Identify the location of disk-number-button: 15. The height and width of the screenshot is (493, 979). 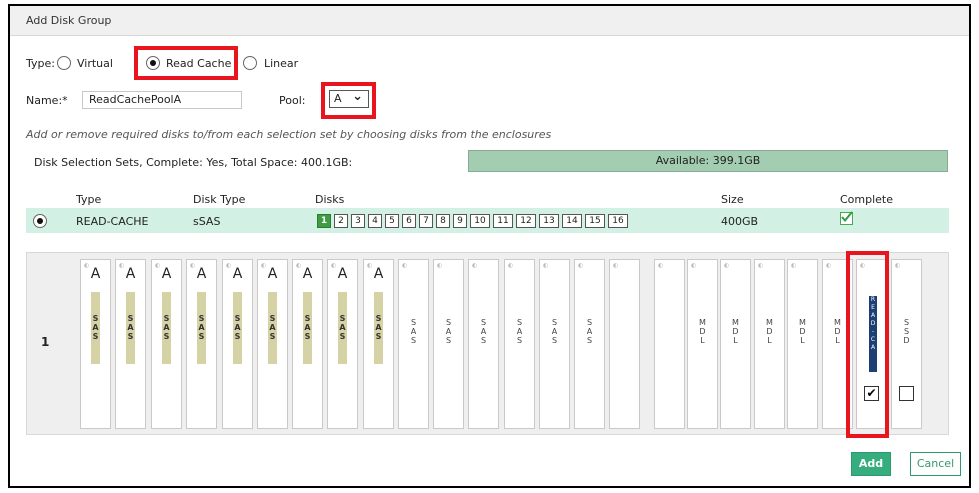
(595, 221).